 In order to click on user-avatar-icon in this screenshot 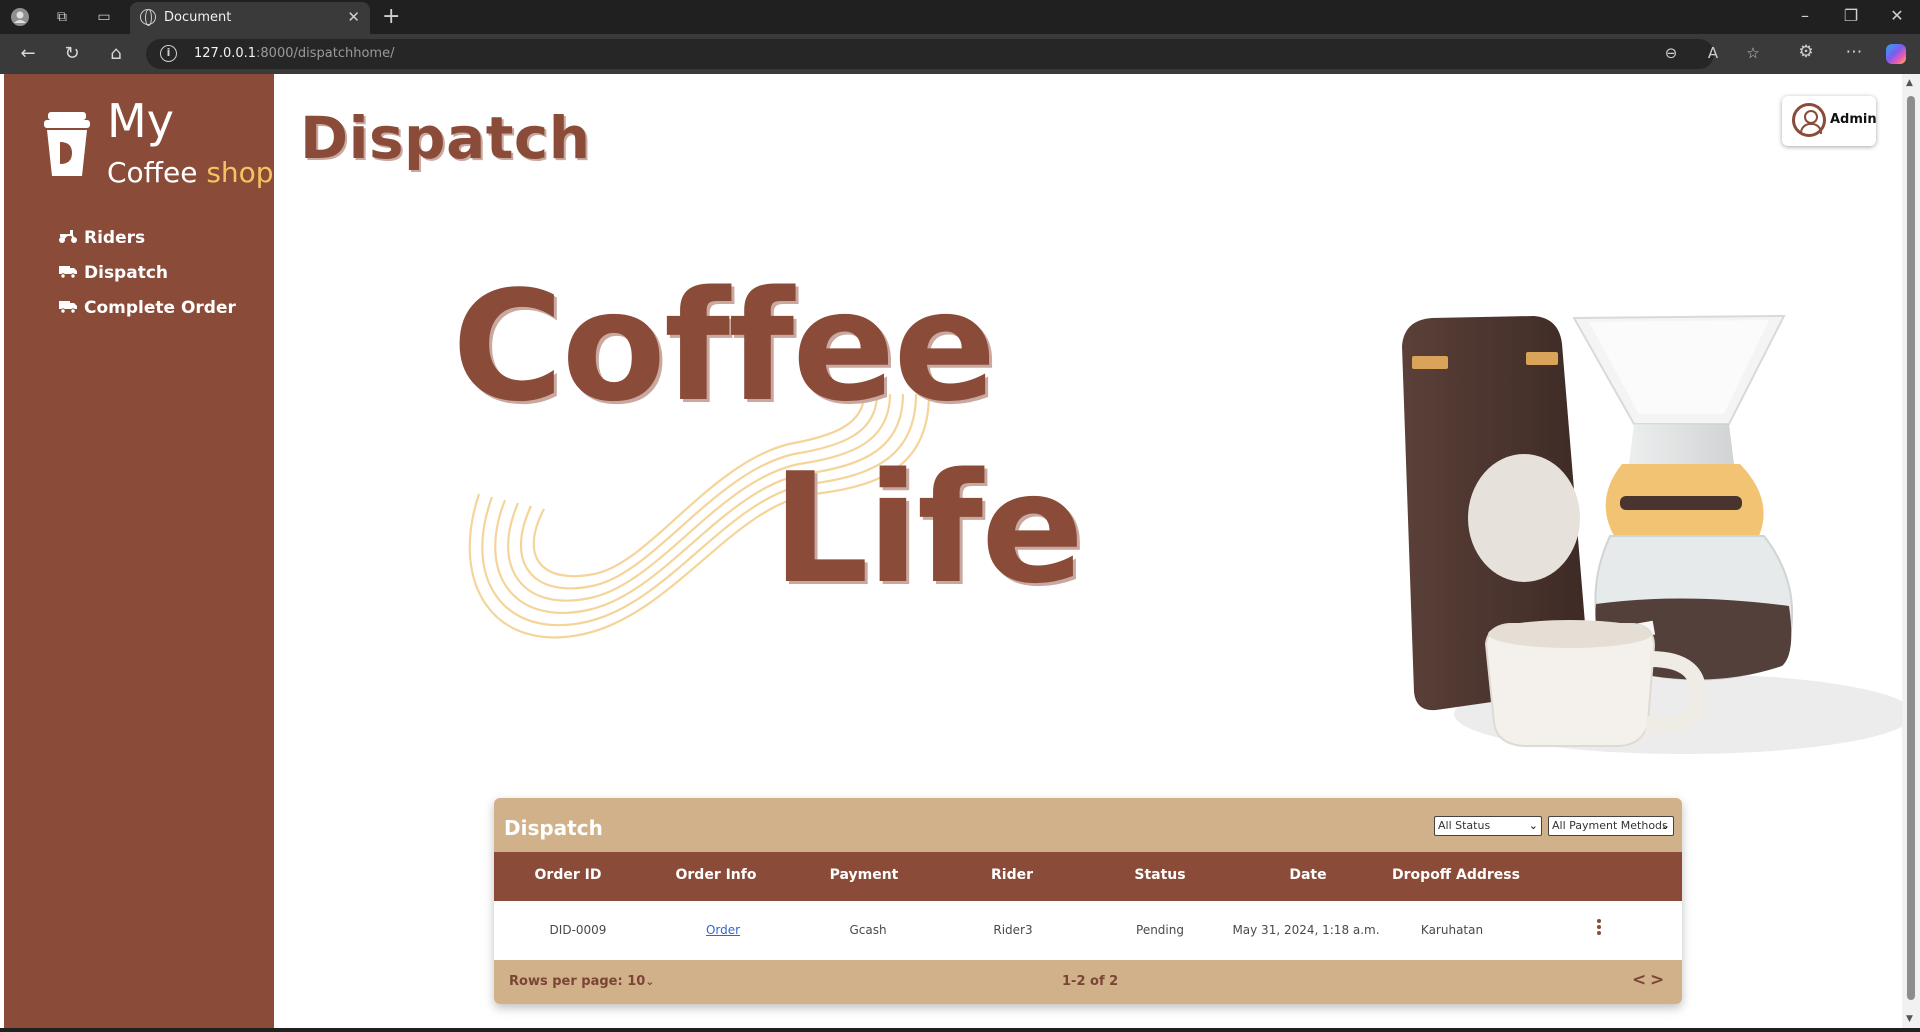, I will do `click(1809, 120)`.